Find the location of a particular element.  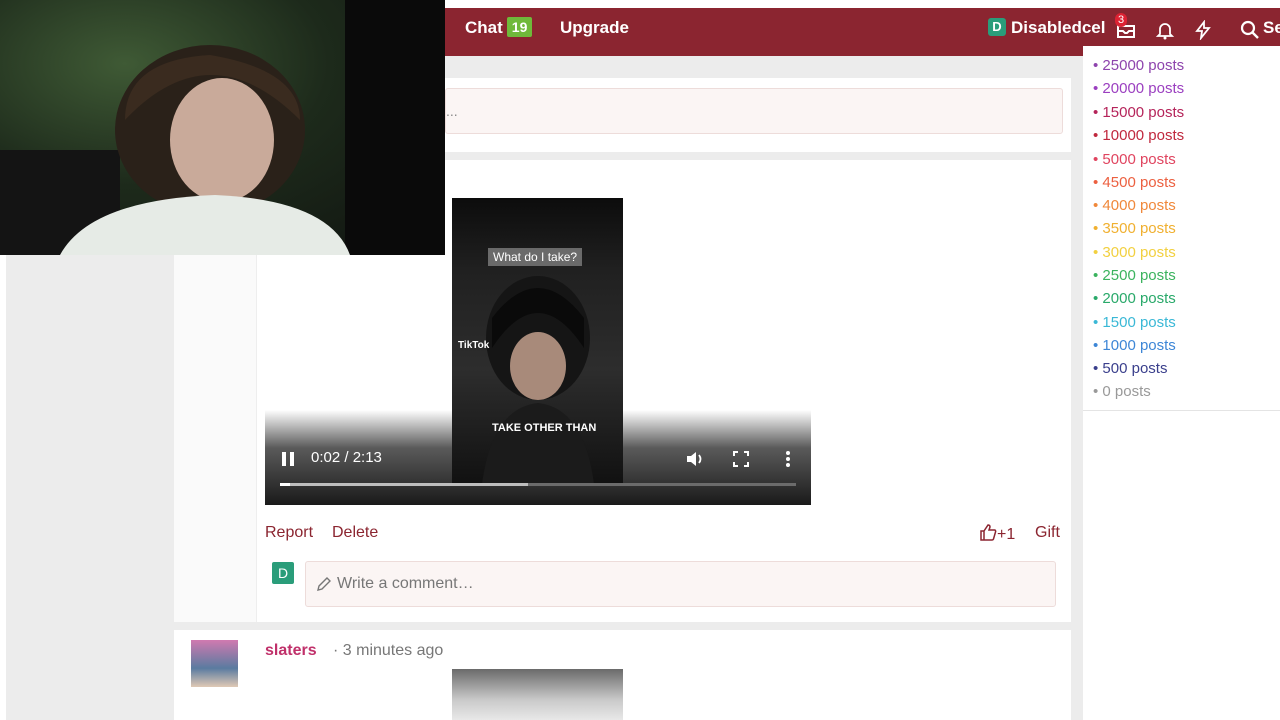

video-time: 0:02 / 2:13 is located at coordinates (346, 457).